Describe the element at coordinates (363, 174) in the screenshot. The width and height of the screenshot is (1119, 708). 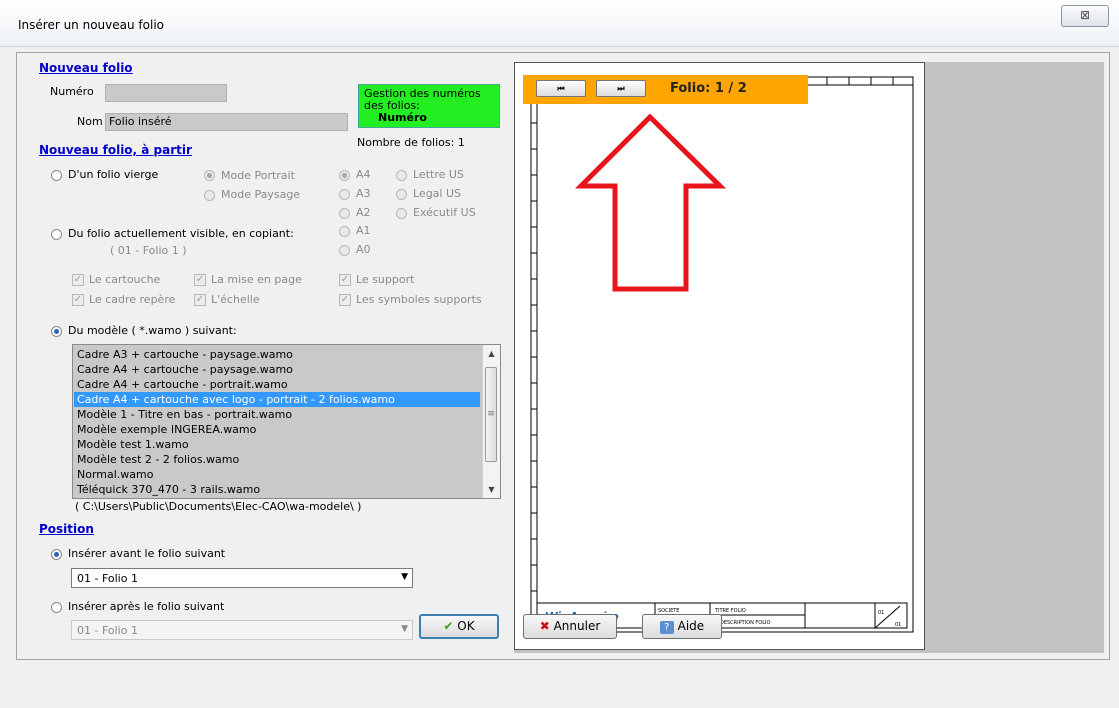
I see `format-a4-label: A4` at that location.